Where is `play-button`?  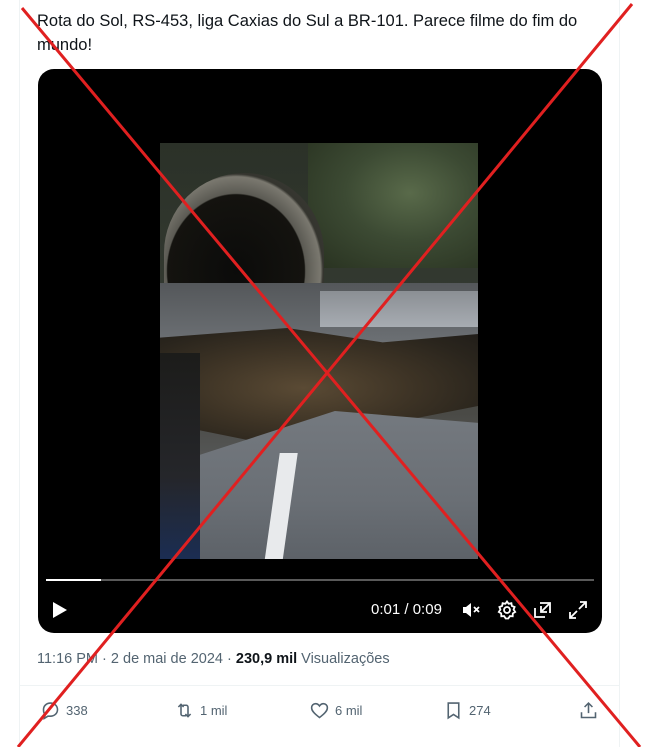 play-button is located at coordinates (60, 610).